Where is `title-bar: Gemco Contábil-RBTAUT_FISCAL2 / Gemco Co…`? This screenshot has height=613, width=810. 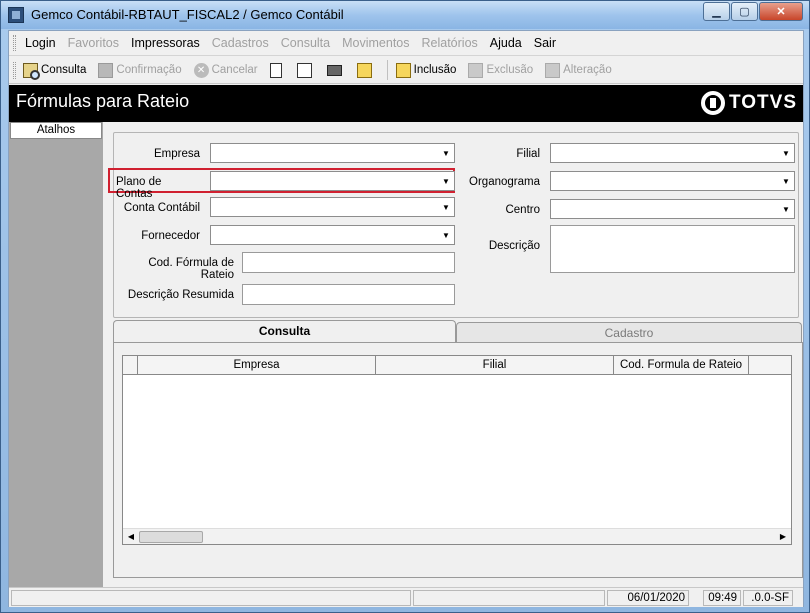
title-bar: Gemco Contábil-RBTAUT_FISCAL2 / Gemco Co… is located at coordinates (405, 15).